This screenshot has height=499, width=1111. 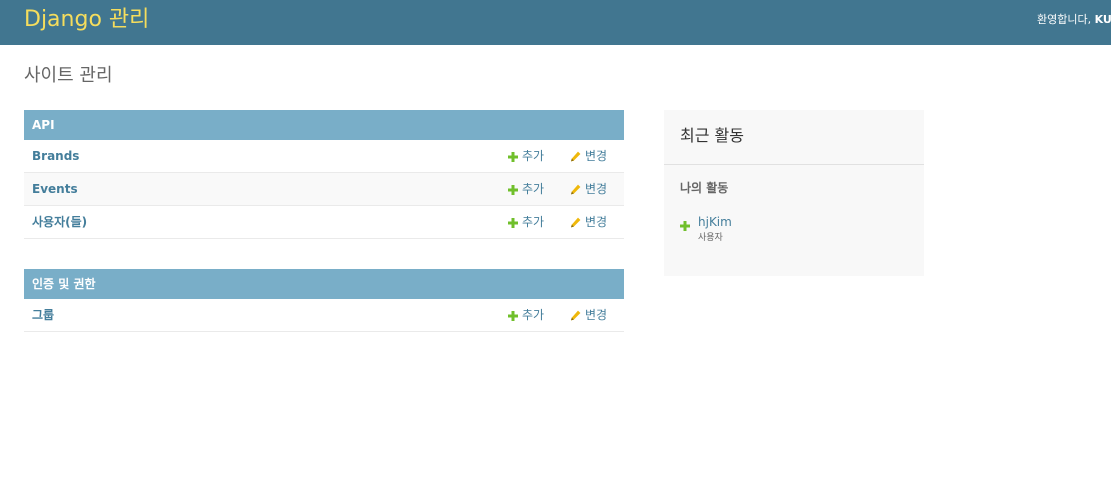 I want to click on add-events-link: 추가, so click(x=526, y=189).